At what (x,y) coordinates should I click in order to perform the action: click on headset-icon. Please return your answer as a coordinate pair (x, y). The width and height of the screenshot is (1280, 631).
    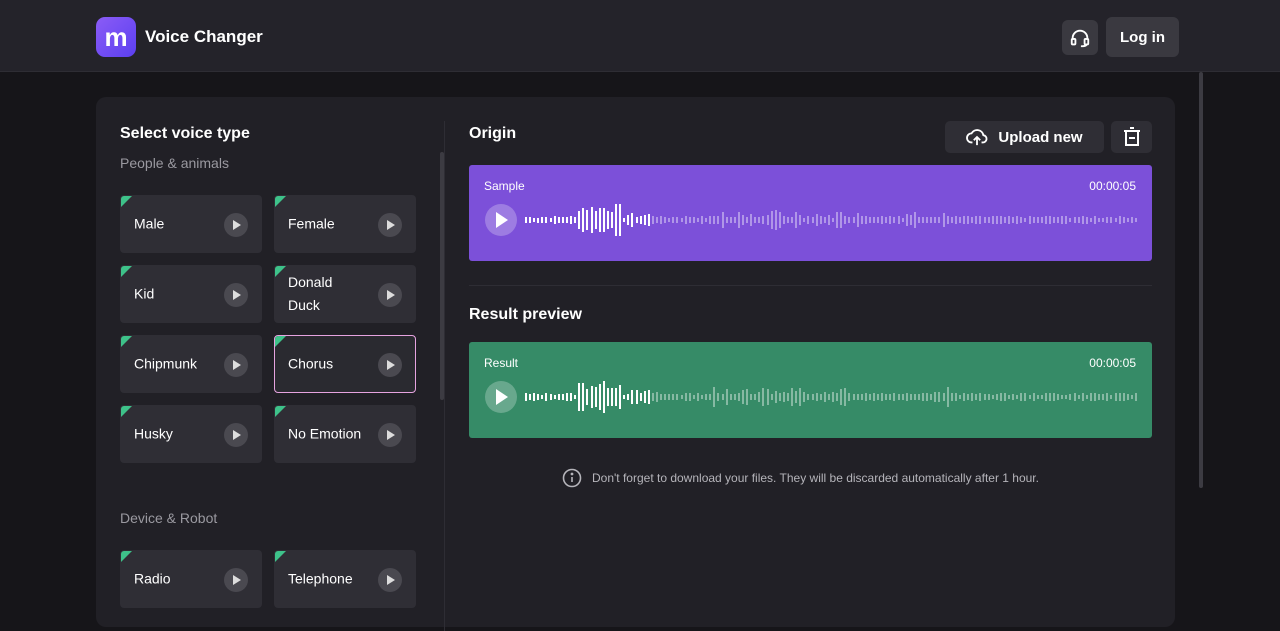
    Looking at the image, I should click on (1080, 38).